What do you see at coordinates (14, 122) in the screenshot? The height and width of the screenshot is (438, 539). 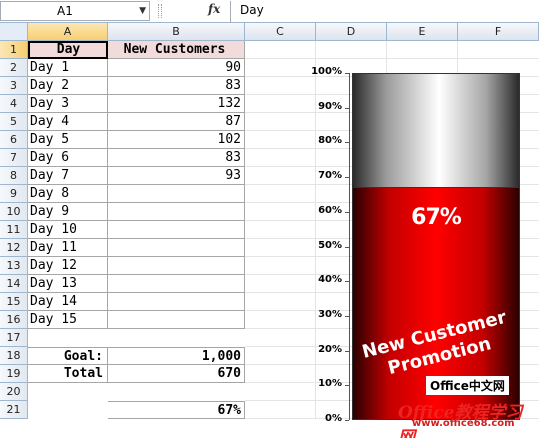 I see `row-header-5: 5` at bounding box center [14, 122].